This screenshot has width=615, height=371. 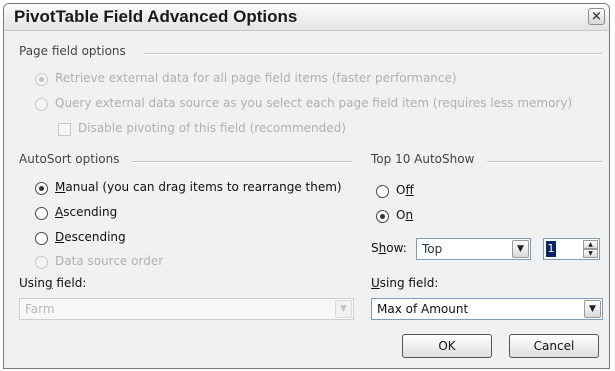 I want to click on cancel-button: Cancel, so click(x=554, y=346).